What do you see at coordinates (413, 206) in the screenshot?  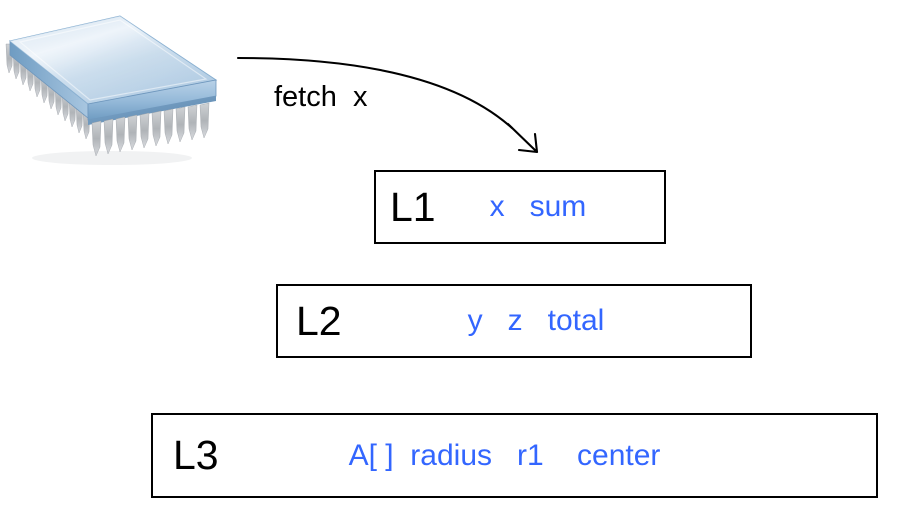 I see `cache-level-l1-name: L1` at bounding box center [413, 206].